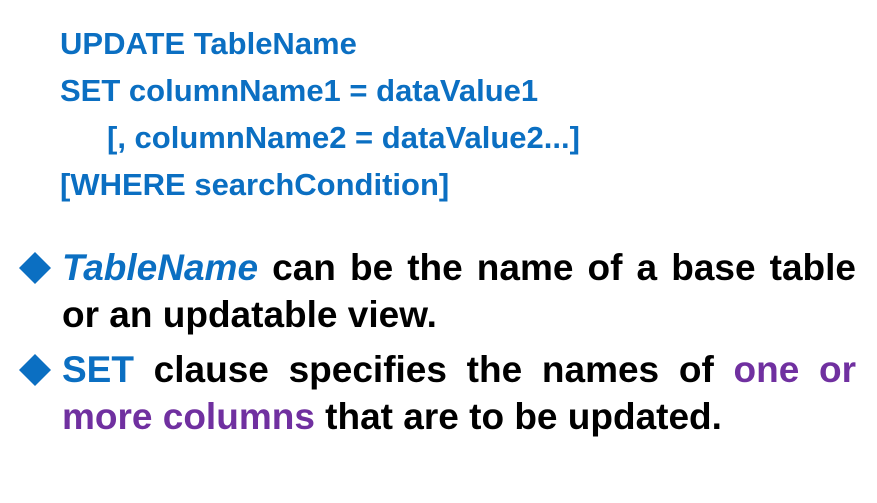 This screenshot has height=503, width=877. What do you see at coordinates (299, 90) in the screenshot?
I see `code-line-set: SET columnName1 = dataValue1` at bounding box center [299, 90].